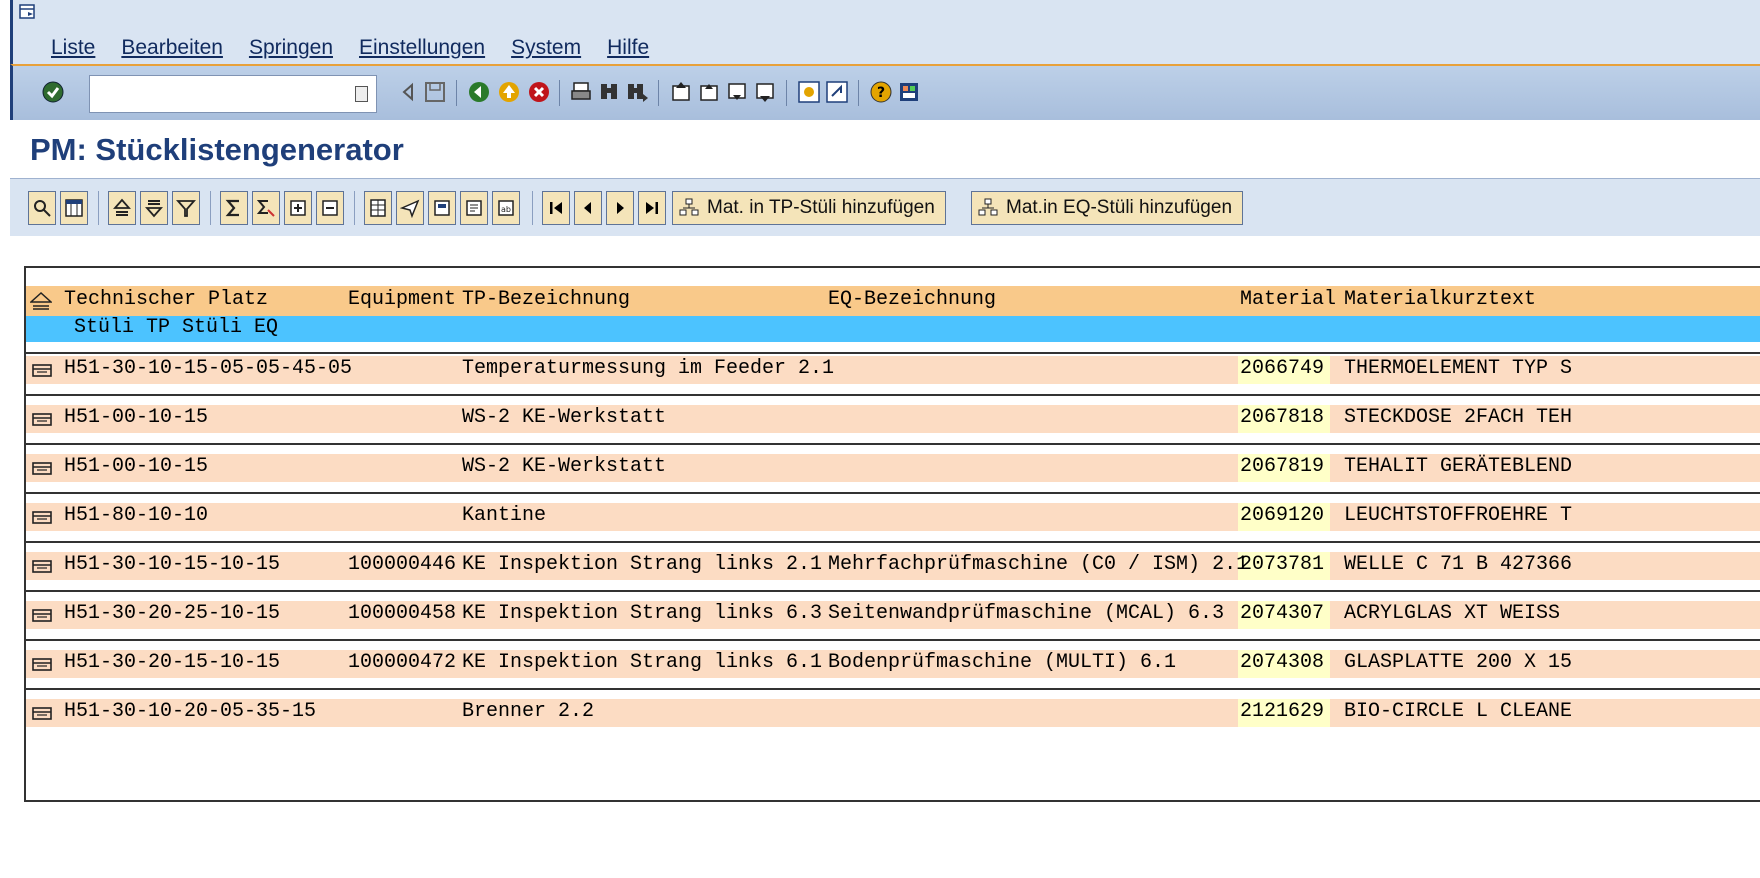 The width and height of the screenshot is (1760, 878). Describe the element at coordinates (709, 92) in the screenshot. I see `previous-page-icon` at that location.